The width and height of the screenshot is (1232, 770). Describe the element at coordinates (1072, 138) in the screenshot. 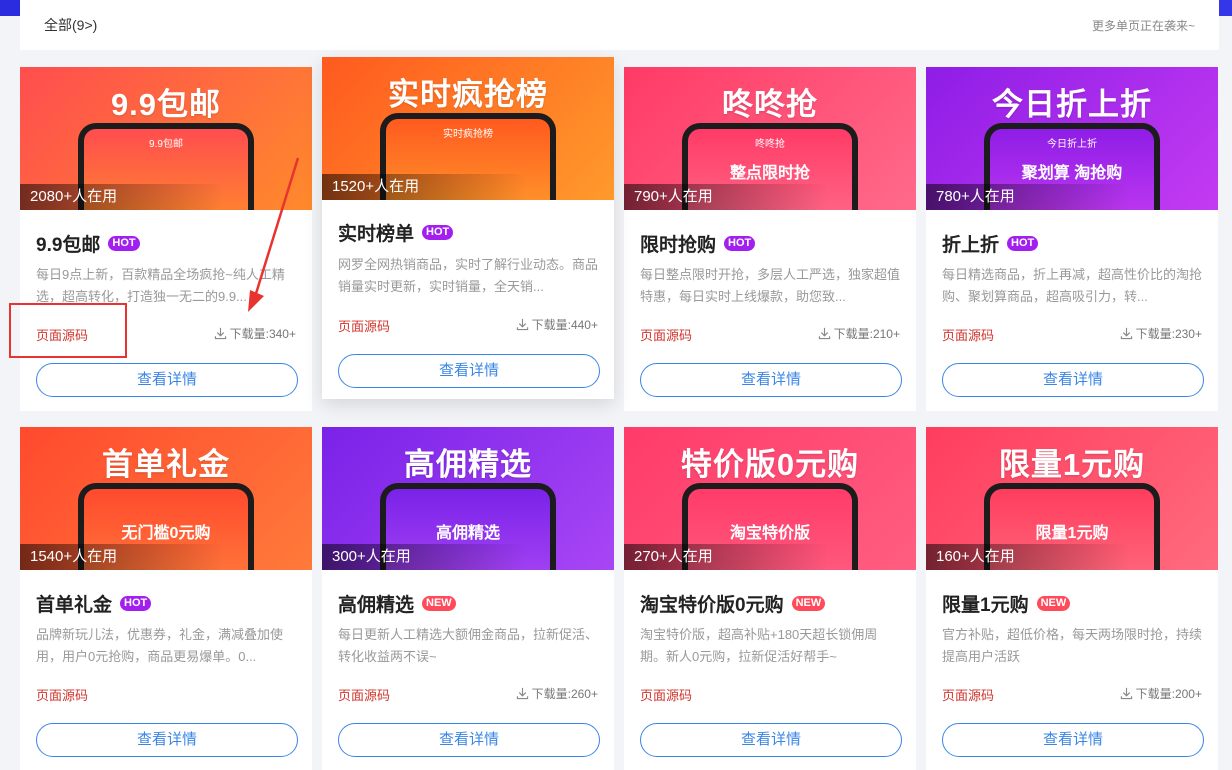

I see `card-banner: 今日折上折 今日折上折 聚划算 淘抢购 780+人在用` at that location.